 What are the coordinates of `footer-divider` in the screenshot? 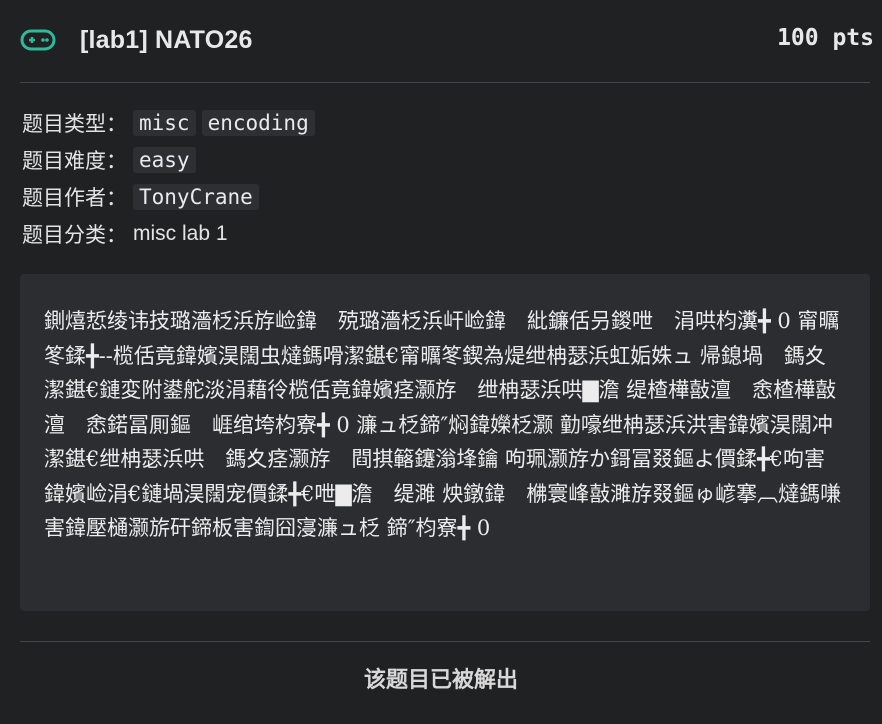 It's located at (445, 641).